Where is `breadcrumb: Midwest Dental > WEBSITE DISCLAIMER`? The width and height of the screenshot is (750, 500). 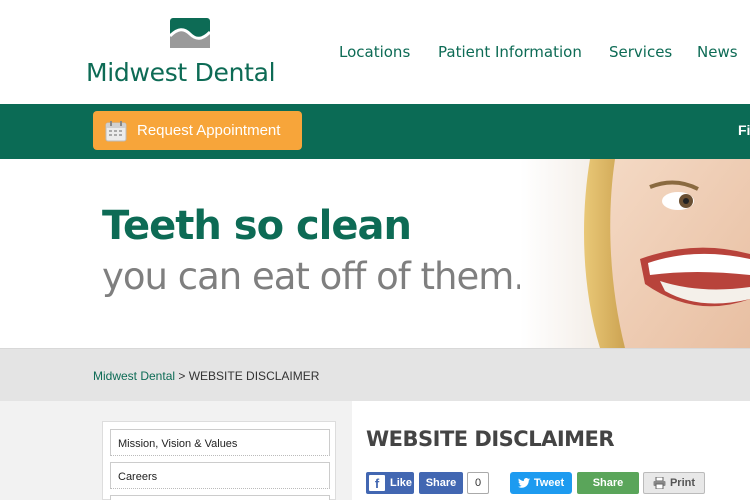 breadcrumb: Midwest Dental > WEBSITE DISCLAIMER is located at coordinates (206, 376).